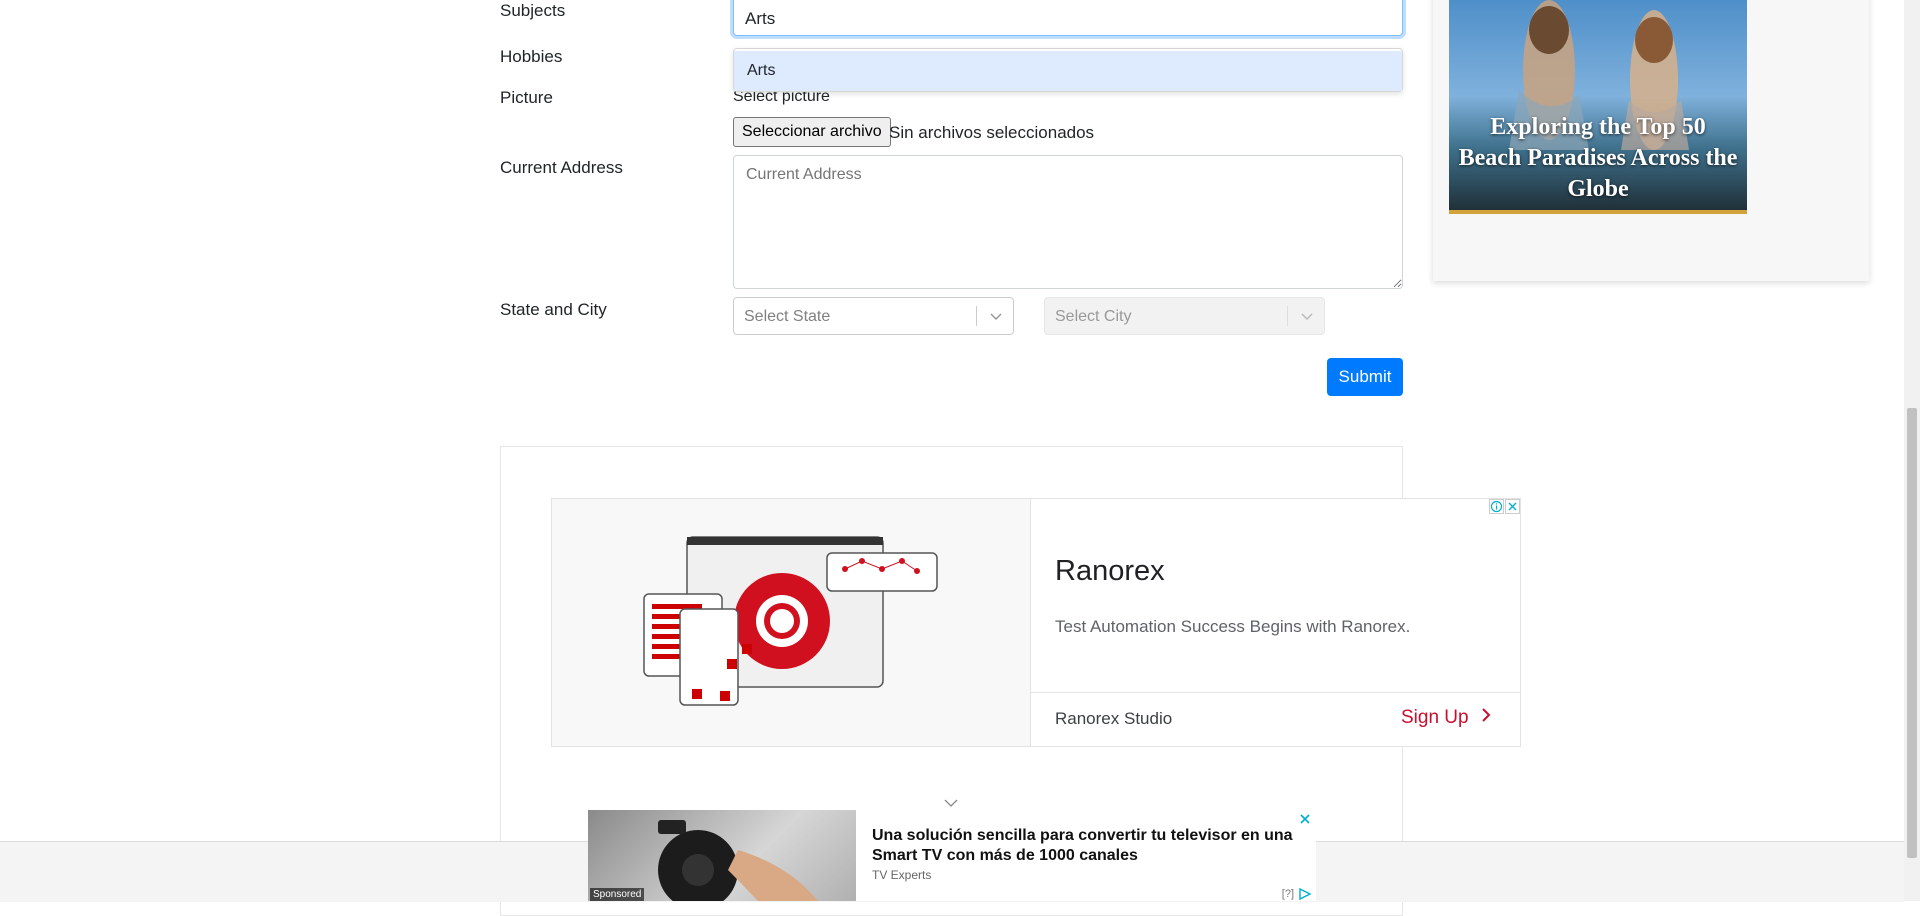 This screenshot has width=1920, height=916. I want to click on adchoices-info-icon, so click(1496, 506).